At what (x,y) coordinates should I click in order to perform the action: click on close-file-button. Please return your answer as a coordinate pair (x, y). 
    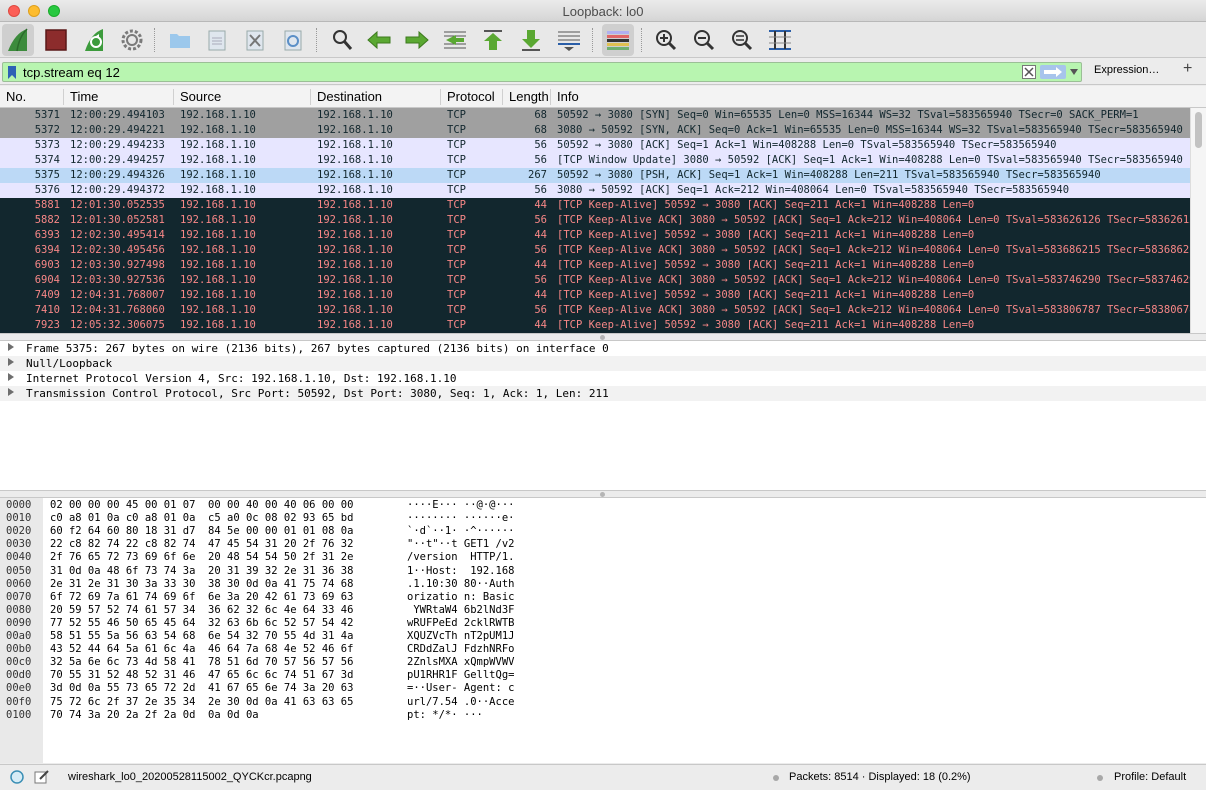
    Looking at the image, I should click on (255, 40).